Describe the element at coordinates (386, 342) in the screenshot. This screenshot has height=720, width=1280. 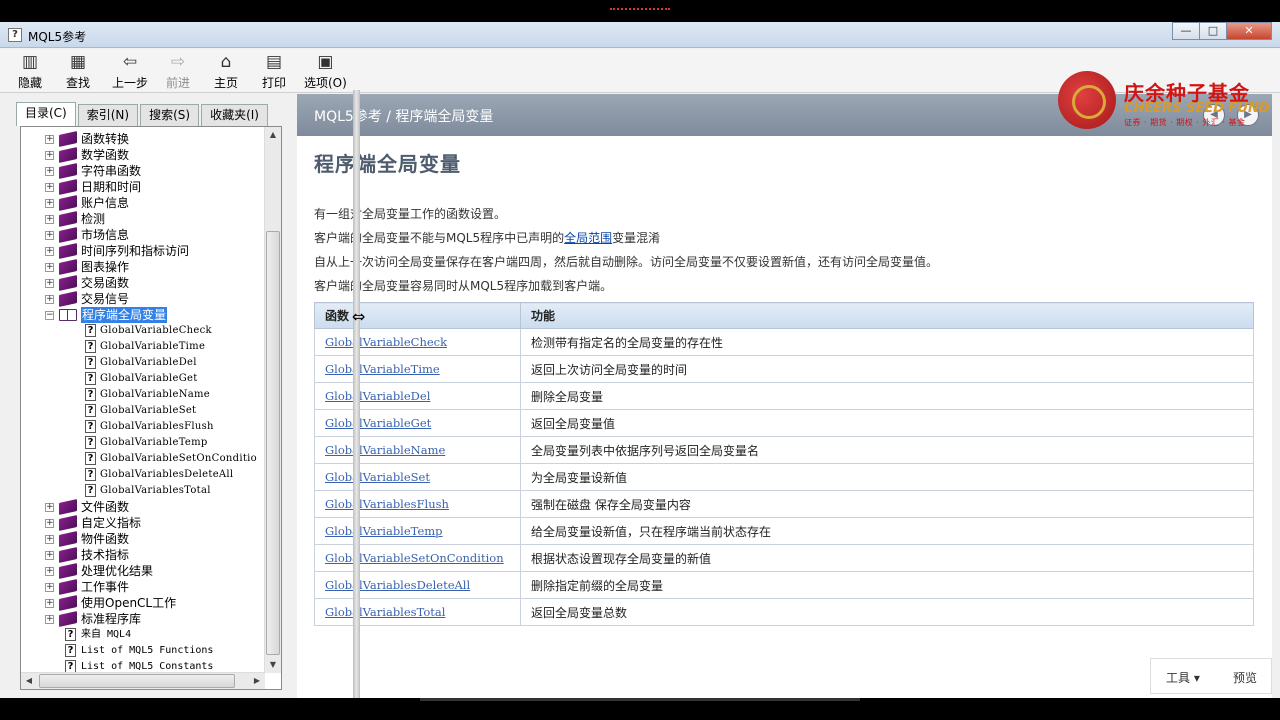
I see `function-link: GlobalVariableCheck` at that location.